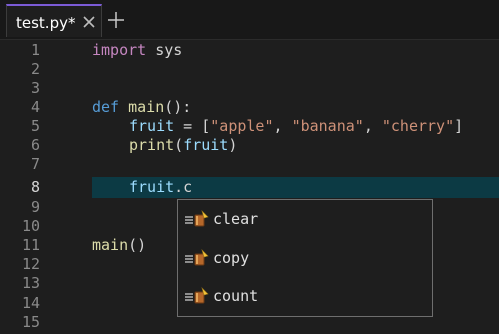 The image size is (499, 334). What do you see at coordinates (146, 107) in the screenshot?
I see `function-name: main` at bounding box center [146, 107].